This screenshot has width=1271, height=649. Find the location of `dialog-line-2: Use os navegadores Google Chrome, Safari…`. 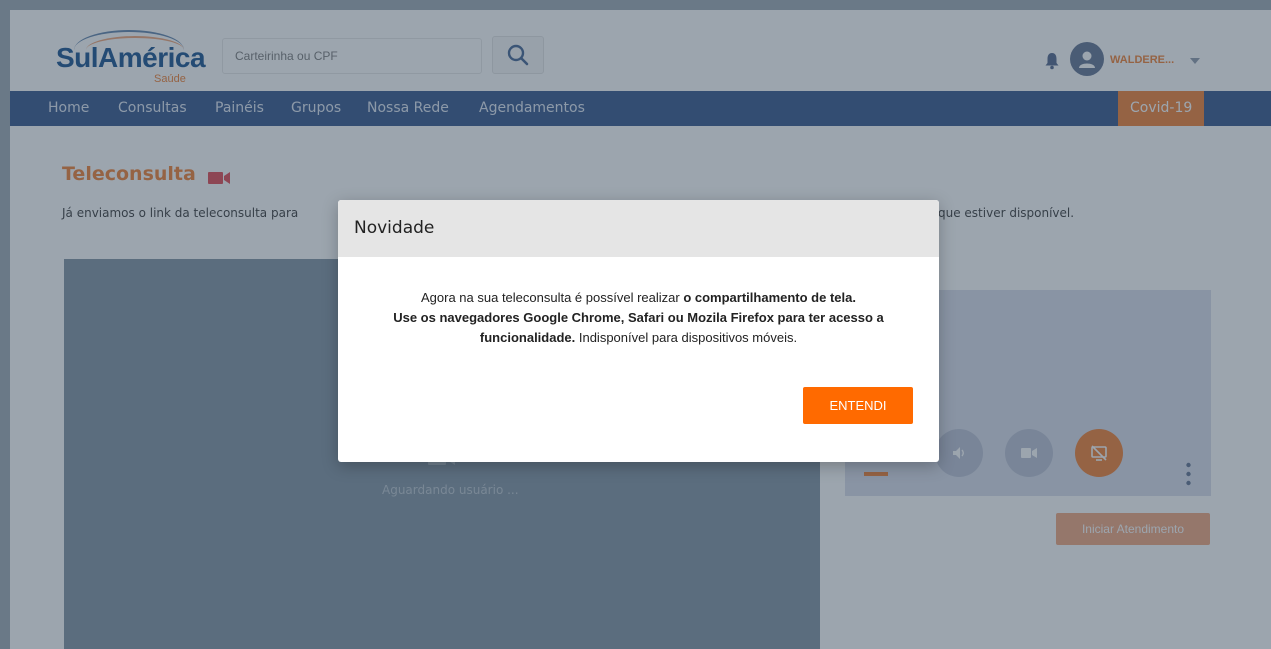

dialog-line-2: Use os navegadores Google Chrome, Safari… is located at coordinates (638, 318).